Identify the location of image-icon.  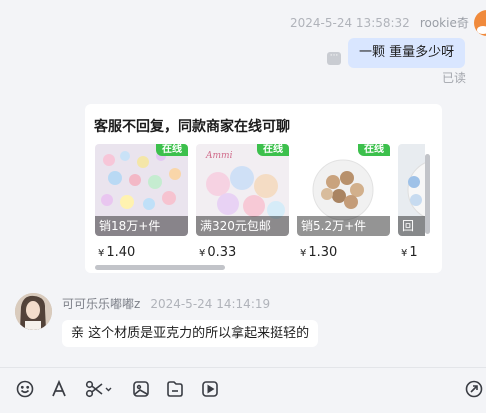
(141, 389).